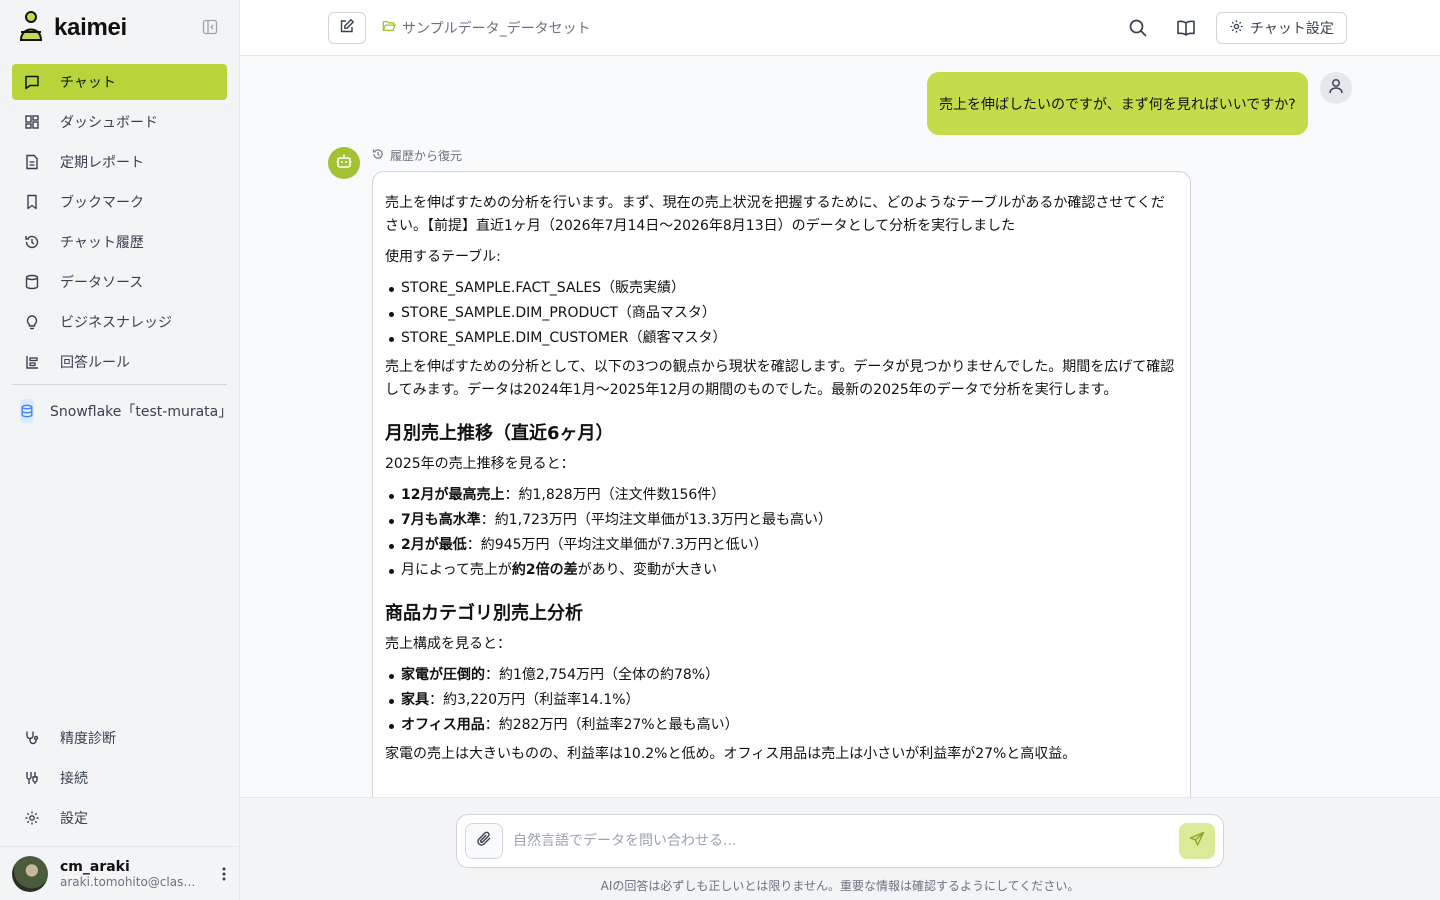 Image resolution: width=1440 pixels, height=900 pixels. Describe the element at coordinates (1336, 88) in the screenshot. I see `user-icon` at that location.